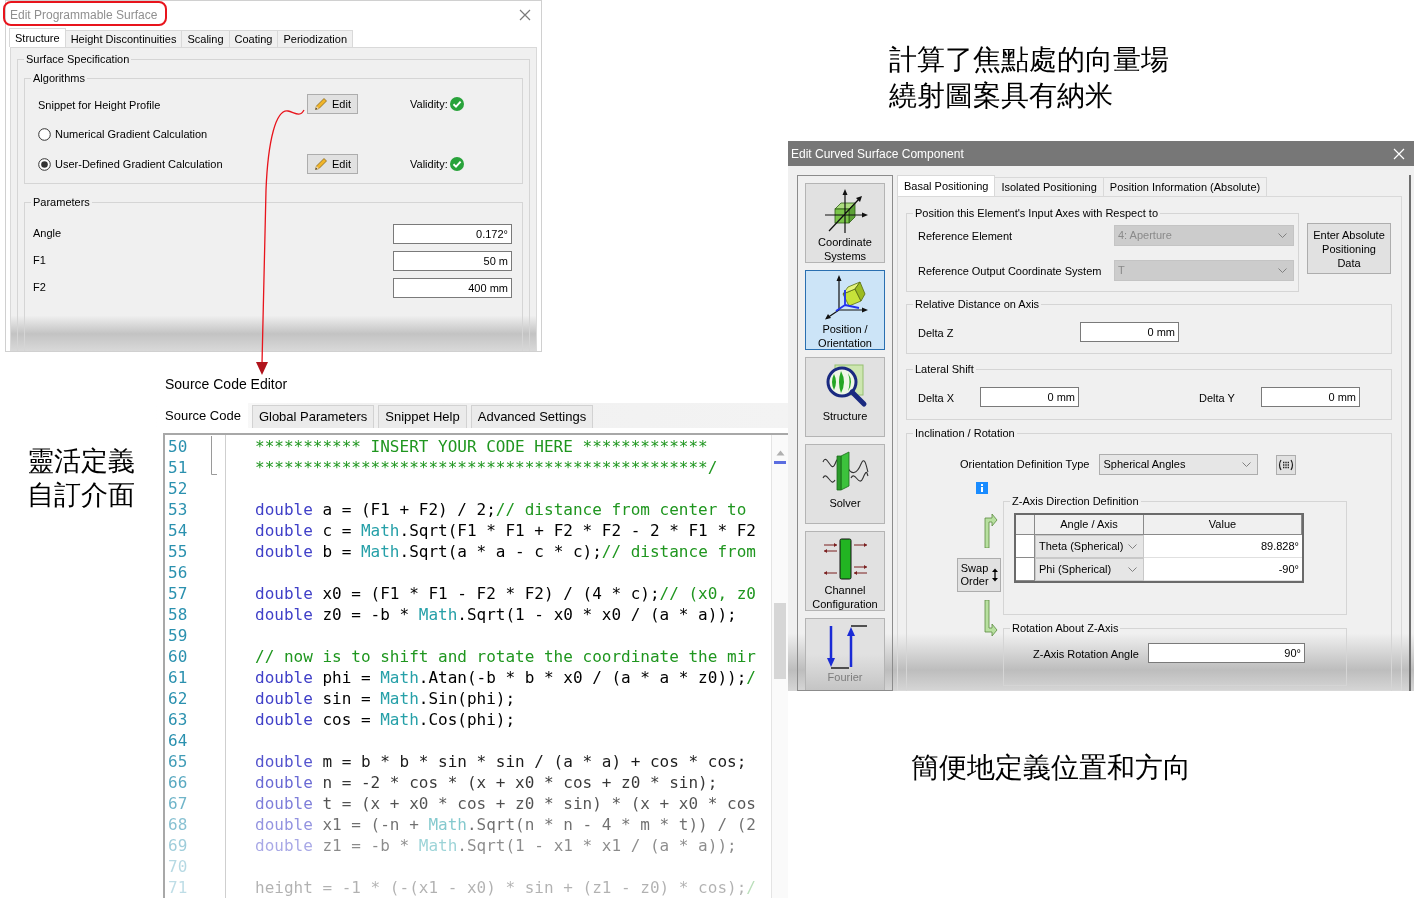  I want to click on tab: Isolated Positioning, so click(1049, 186).